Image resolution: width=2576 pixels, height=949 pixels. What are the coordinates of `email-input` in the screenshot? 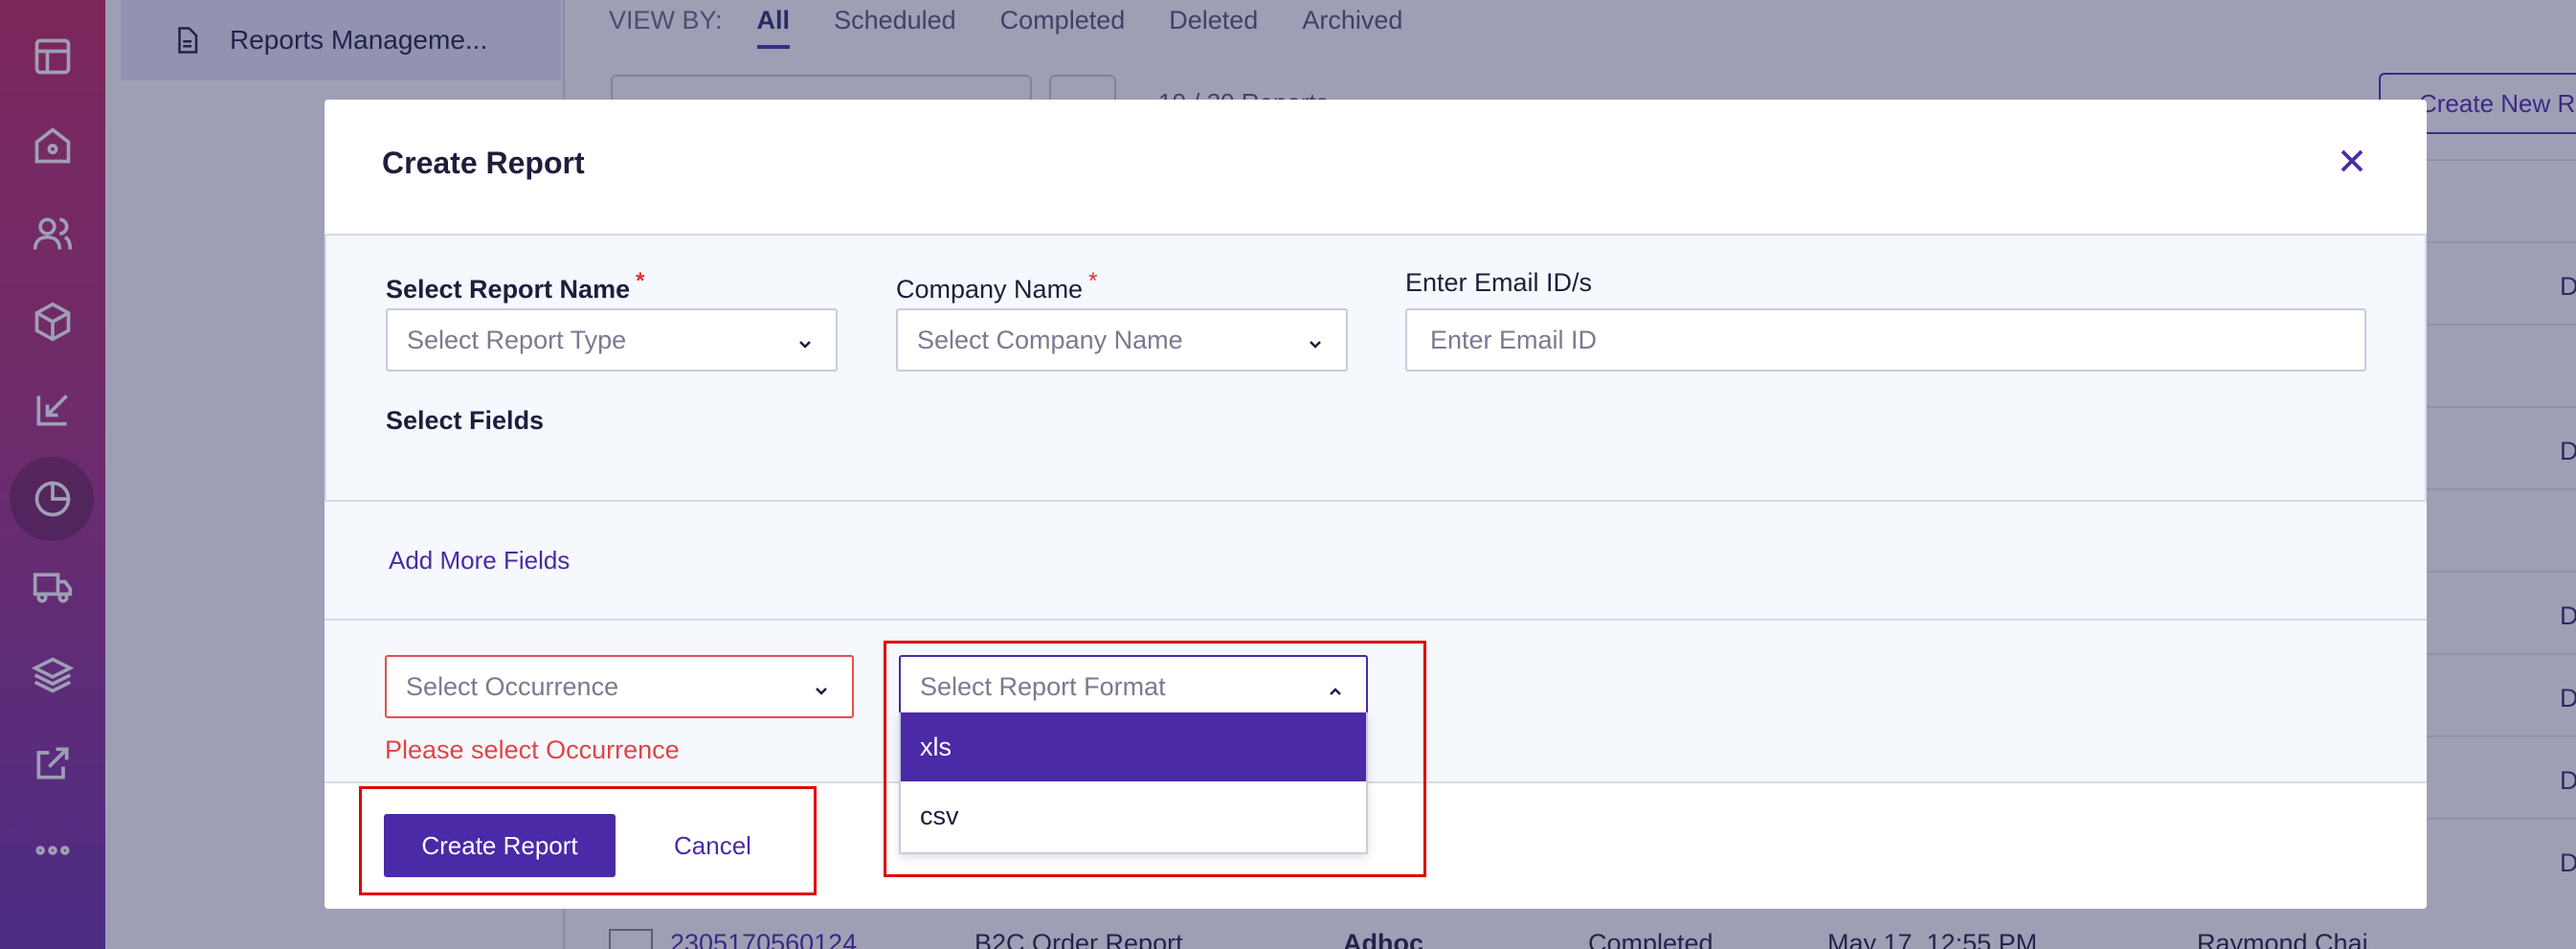 It's located at (1886, 340).